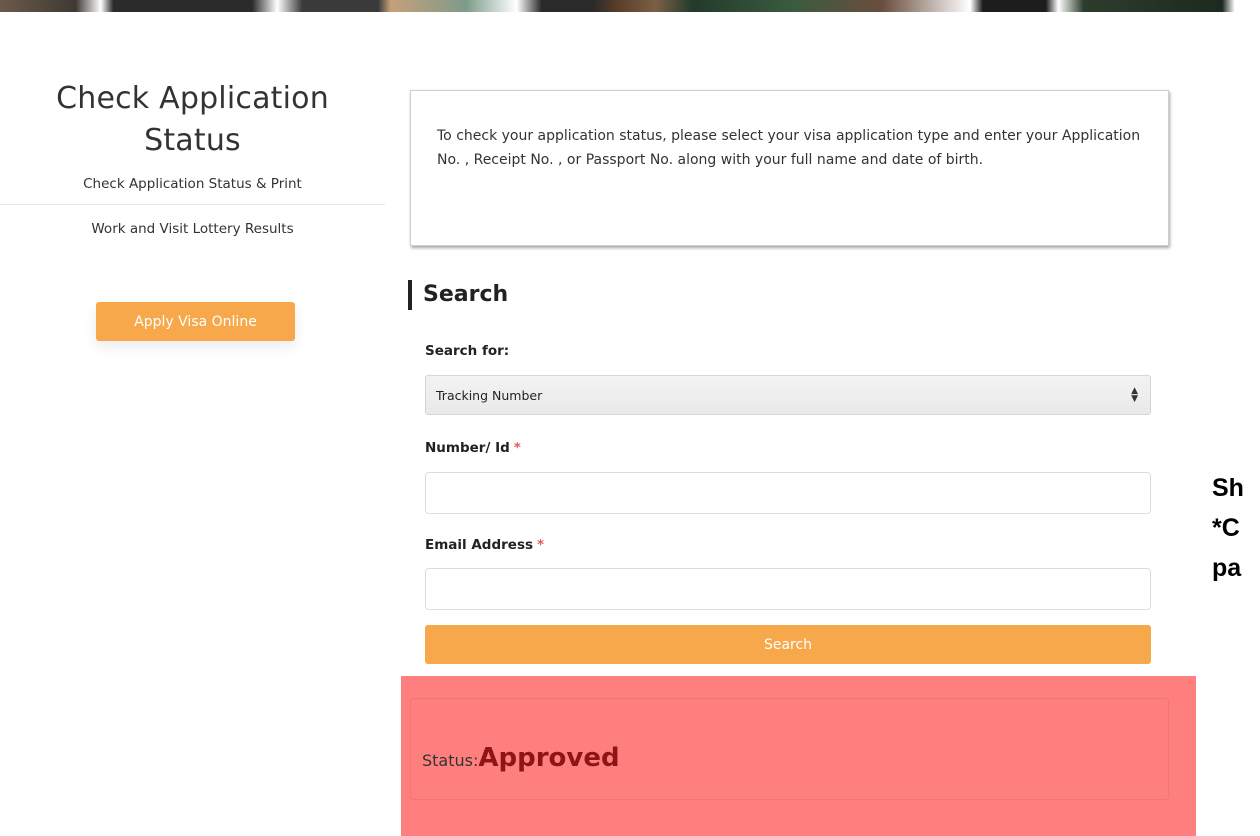 The image size is (1260, 836). What do you see at coordinates (788, 395) in the screenshot?
I see `search-type-select: Tracking Number ▲ ▼` at bounding box center [788, 395].